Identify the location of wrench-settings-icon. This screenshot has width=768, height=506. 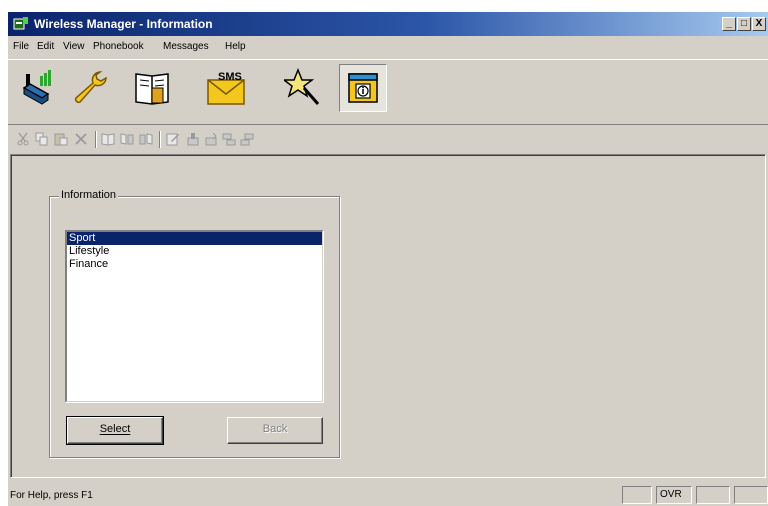
(90, 88).